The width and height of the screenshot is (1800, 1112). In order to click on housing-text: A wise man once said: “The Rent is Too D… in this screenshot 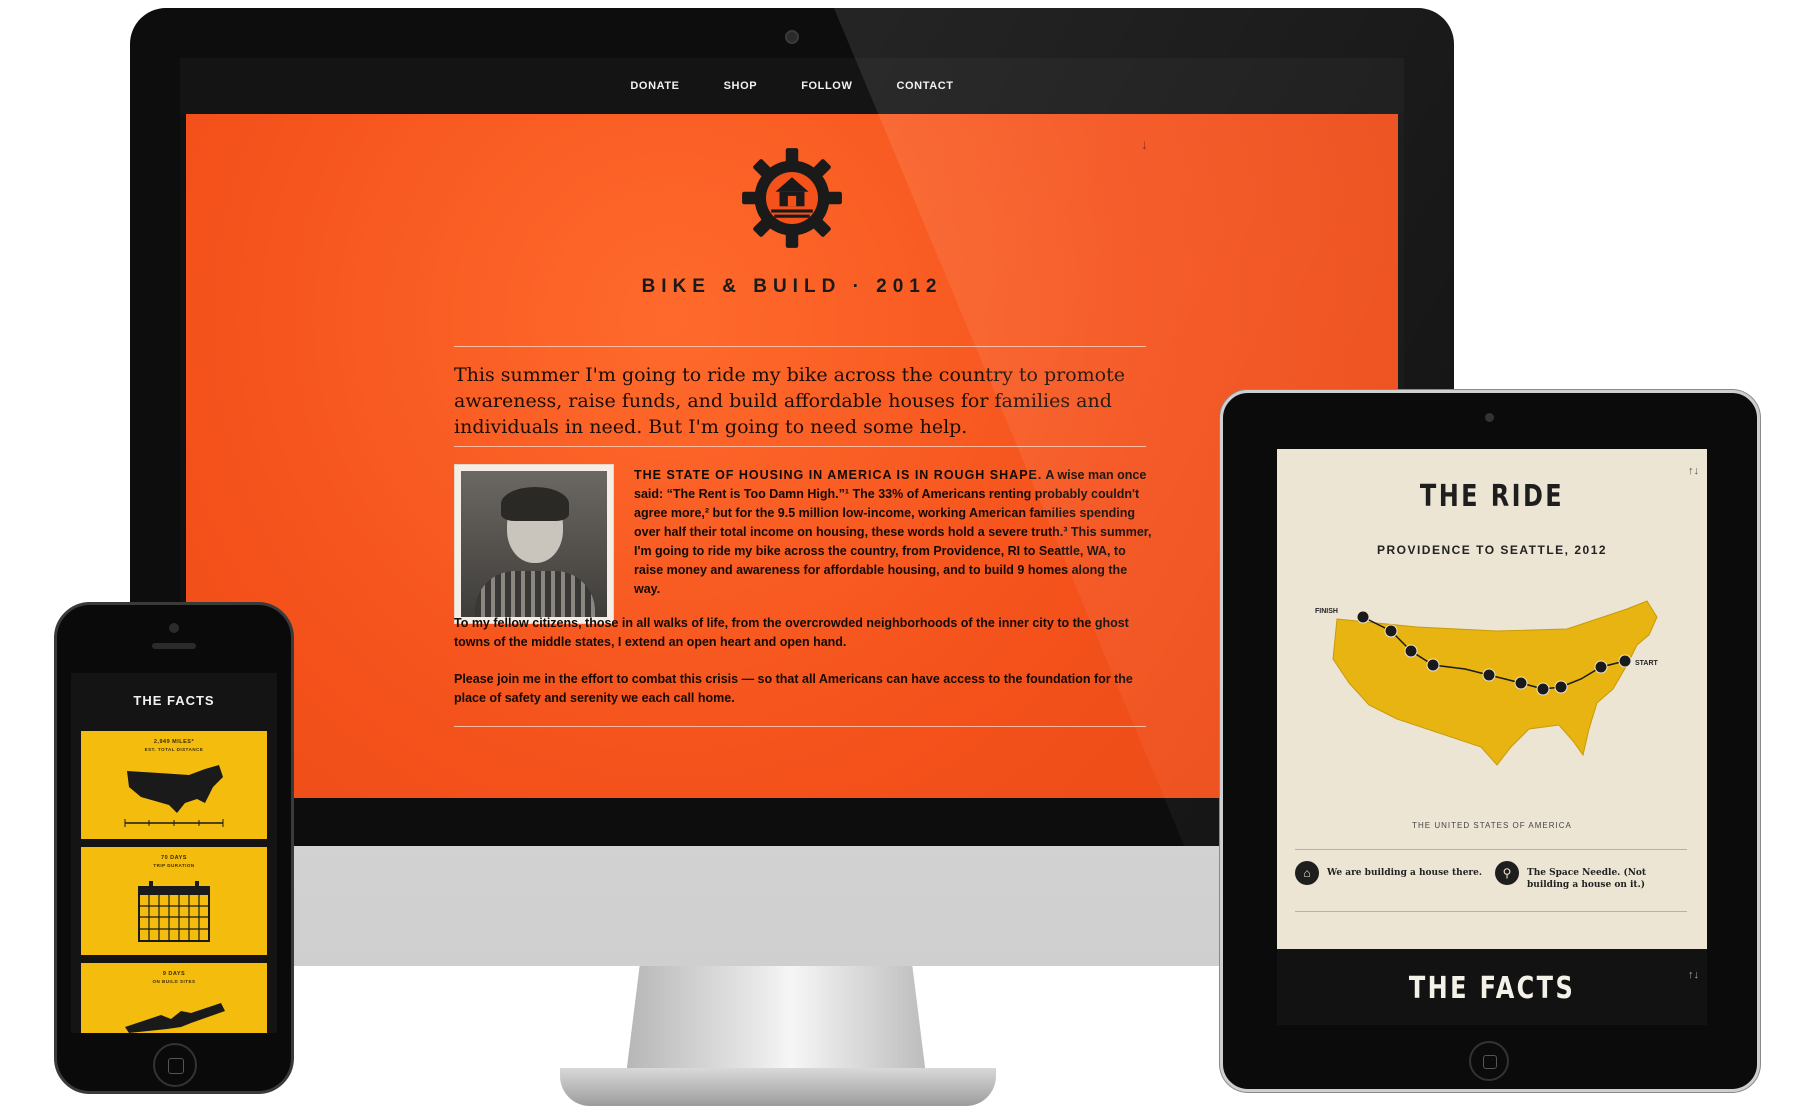, I will do `click(893, 532)`.